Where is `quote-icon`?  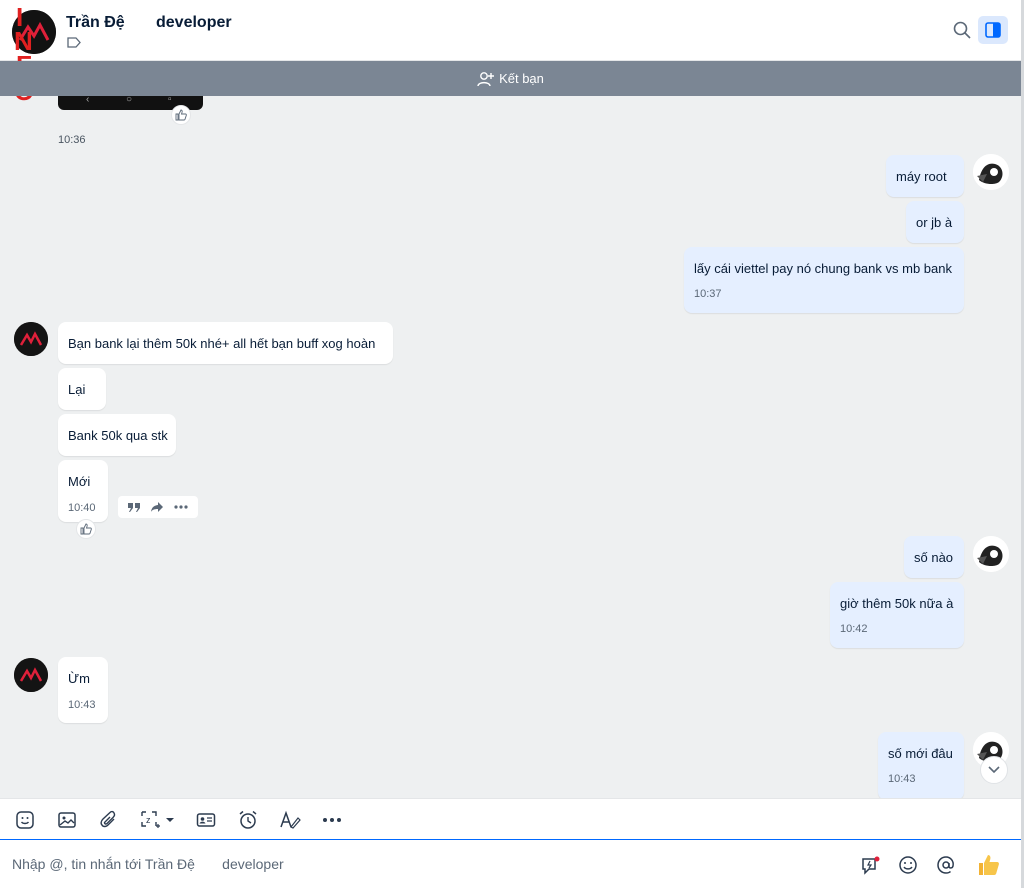
quote-icon is located at coordinates (134, 507).